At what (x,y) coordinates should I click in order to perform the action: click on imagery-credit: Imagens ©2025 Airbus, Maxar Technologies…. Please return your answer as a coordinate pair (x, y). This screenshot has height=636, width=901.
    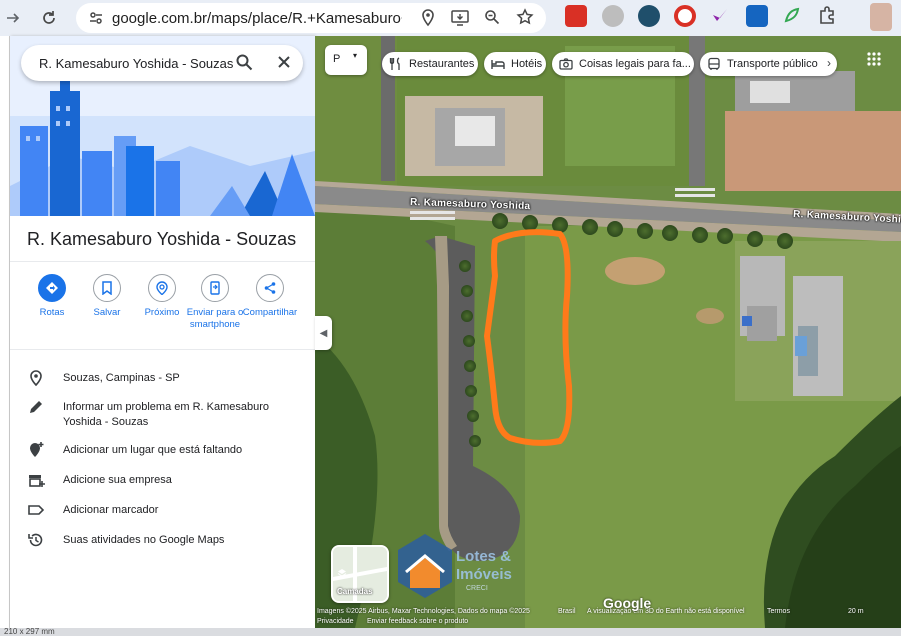
    Looking at the image, I should click on (423, 611).